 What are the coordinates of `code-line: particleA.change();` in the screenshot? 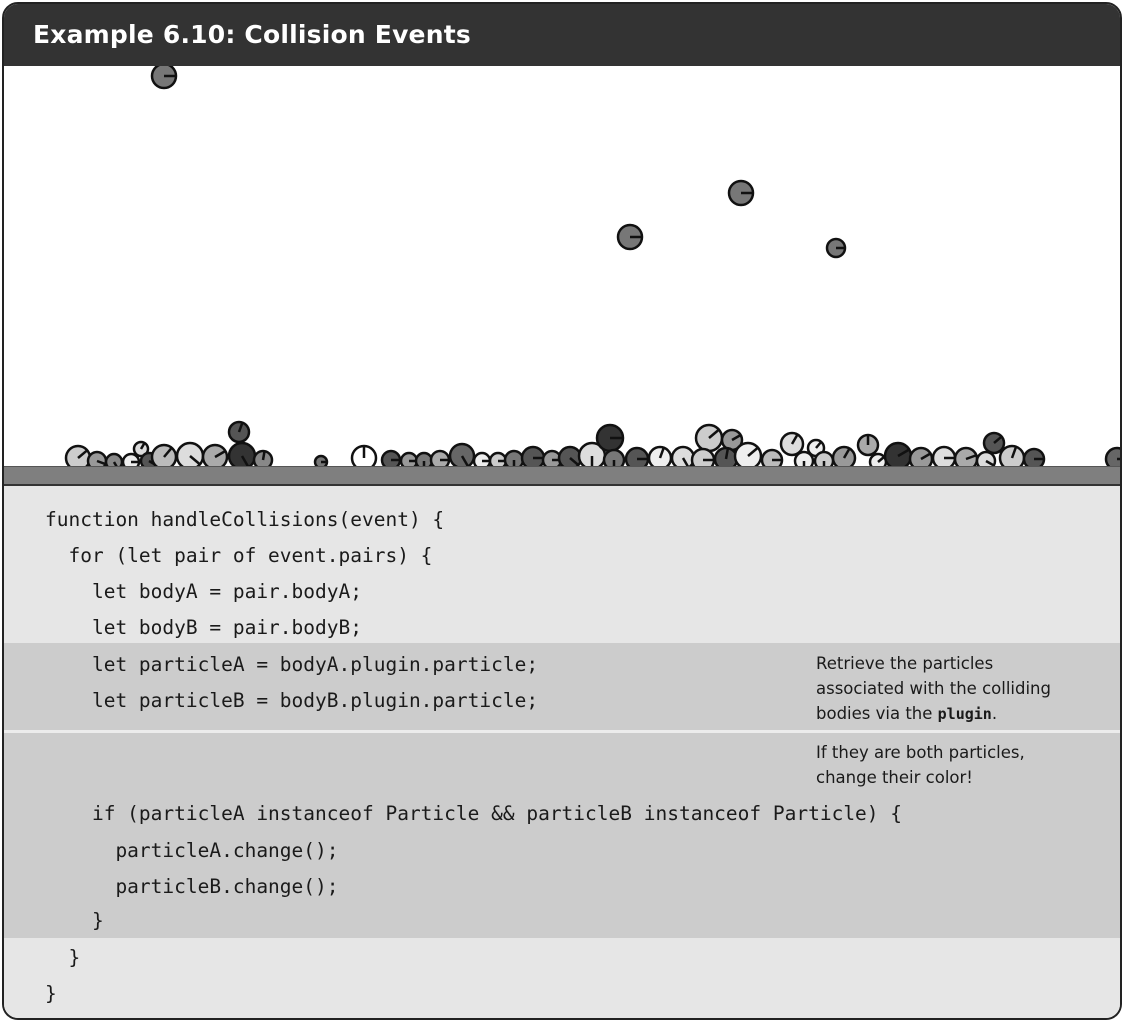 It's located at (192, 850).